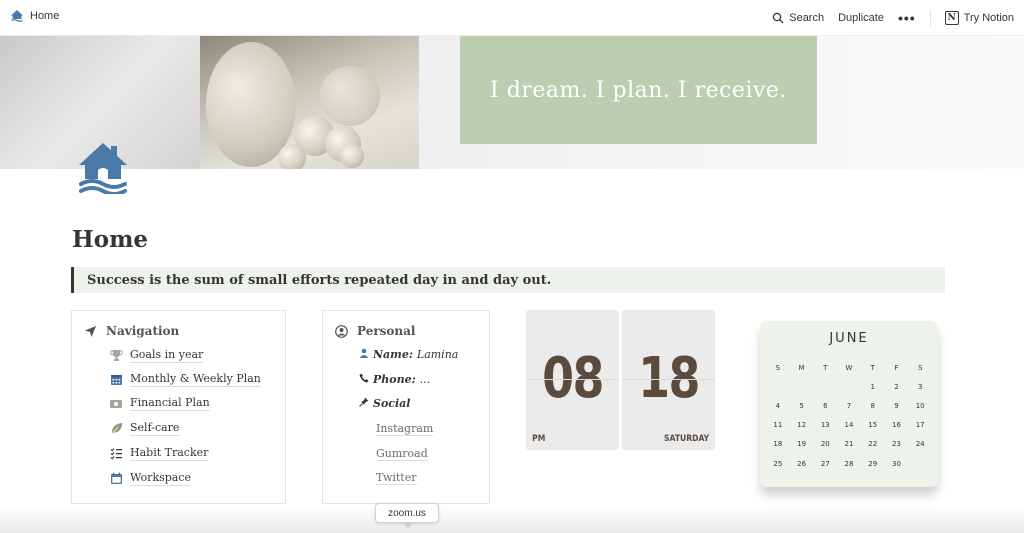 Image resolution: width=1024 pixels, height=533 pixels. What do you see at coordinates (849, 386) in the screenshot?
I see `calendar-week-row: 123` at bounding box center [849, 386].